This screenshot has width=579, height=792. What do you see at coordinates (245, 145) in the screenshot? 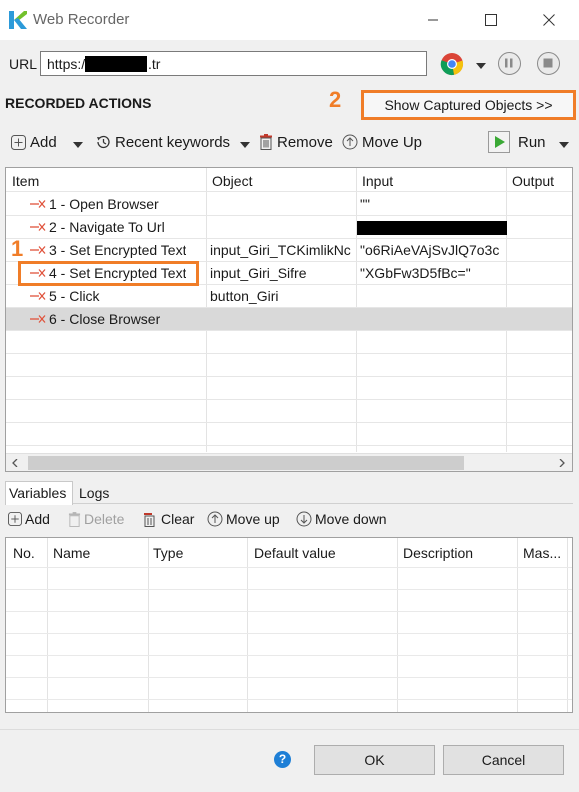
I see `recent-keywords-dropdown-icon` at bounding box center [245, 145].